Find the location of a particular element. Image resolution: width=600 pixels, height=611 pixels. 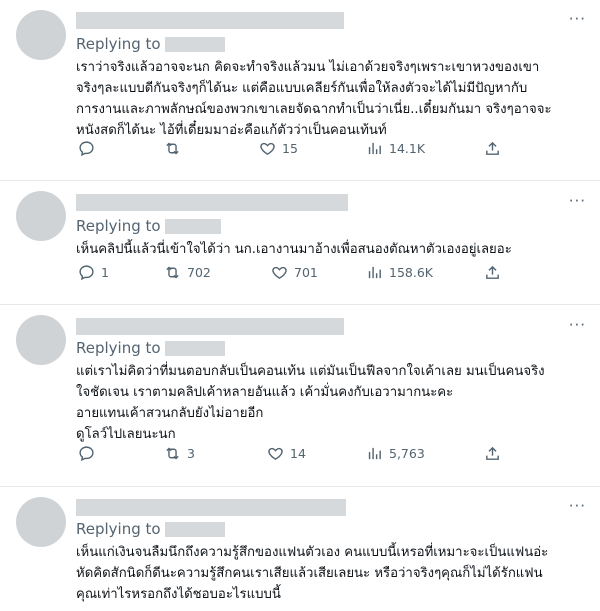

view-count: 5,763 is located at coordinates (407, 453).